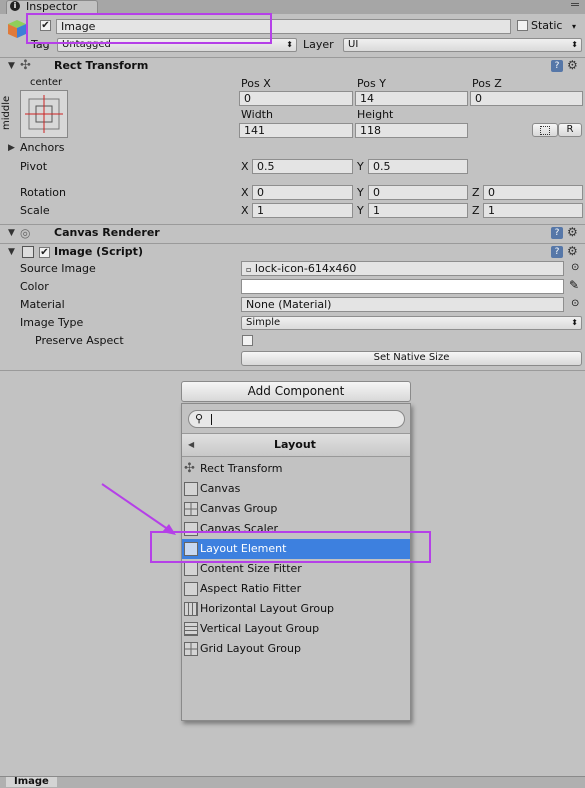 Image resolution: width=585 pixels, height=788 pixels. What do you see at coordinates (360, 210) in the screenshot?
I see `scale-y-axis: Y` at bounding box center [360, 210].